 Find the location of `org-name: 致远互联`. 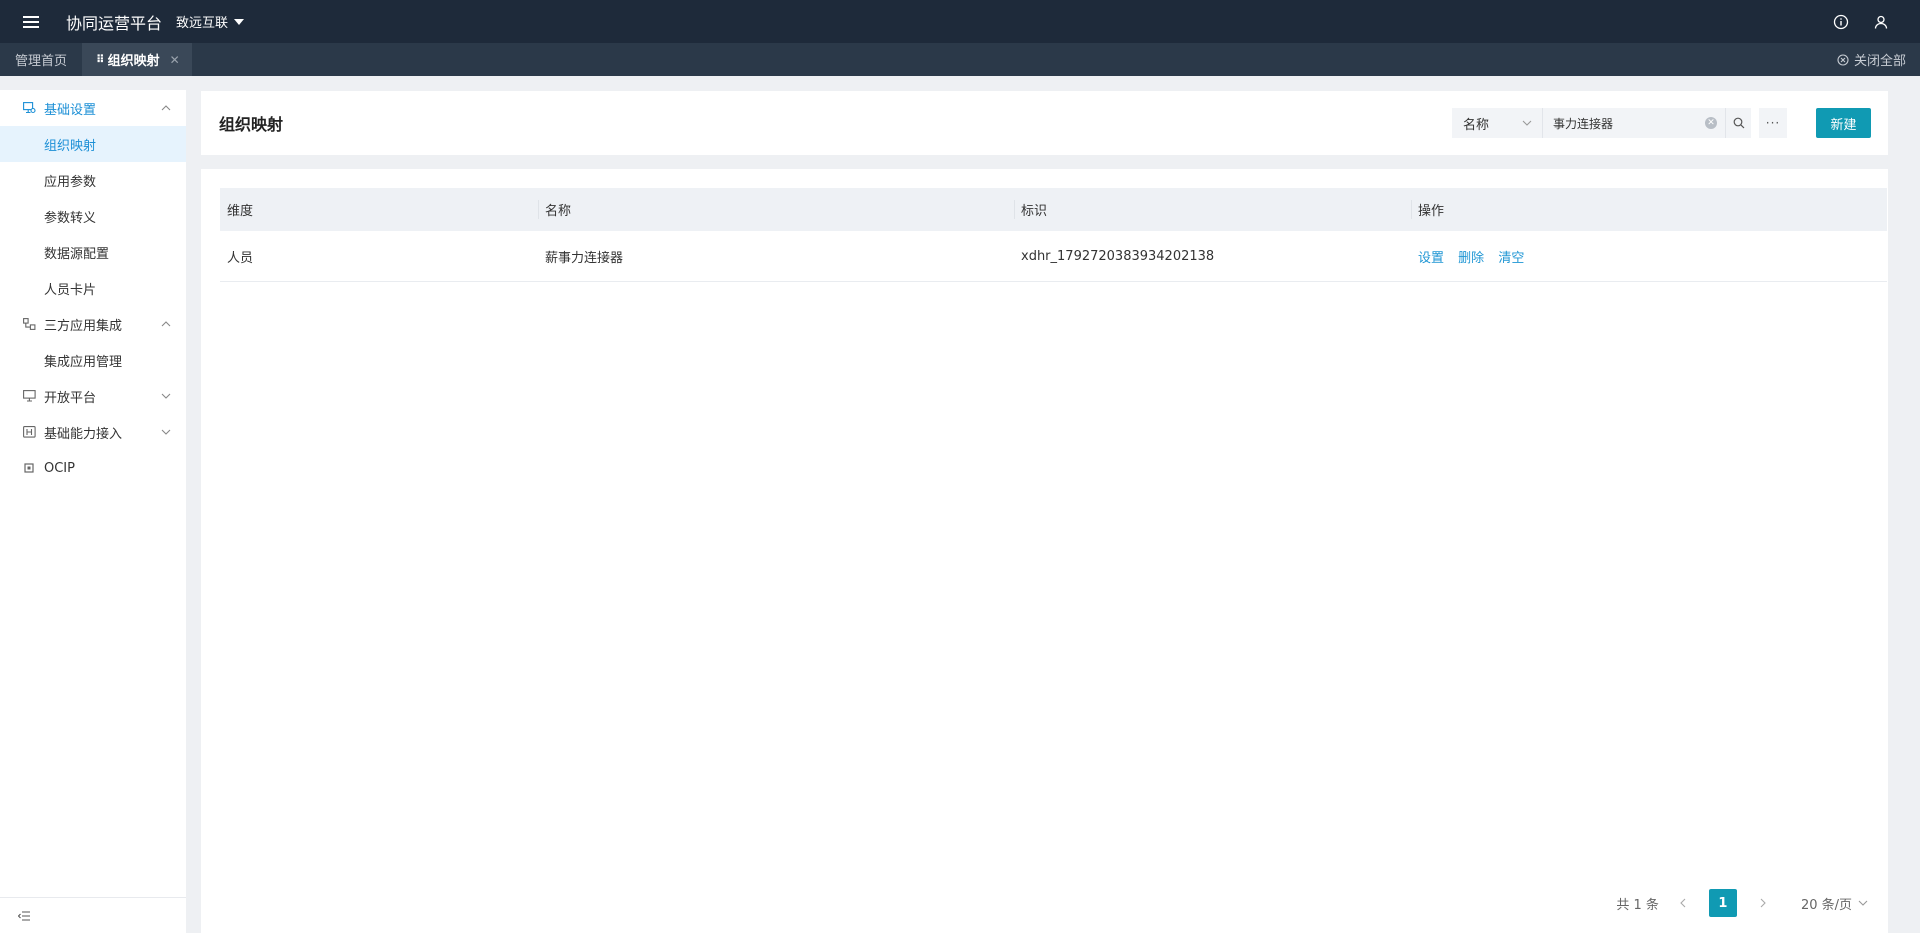

org-name: 致远互联 is located at coordinates (202, 23).